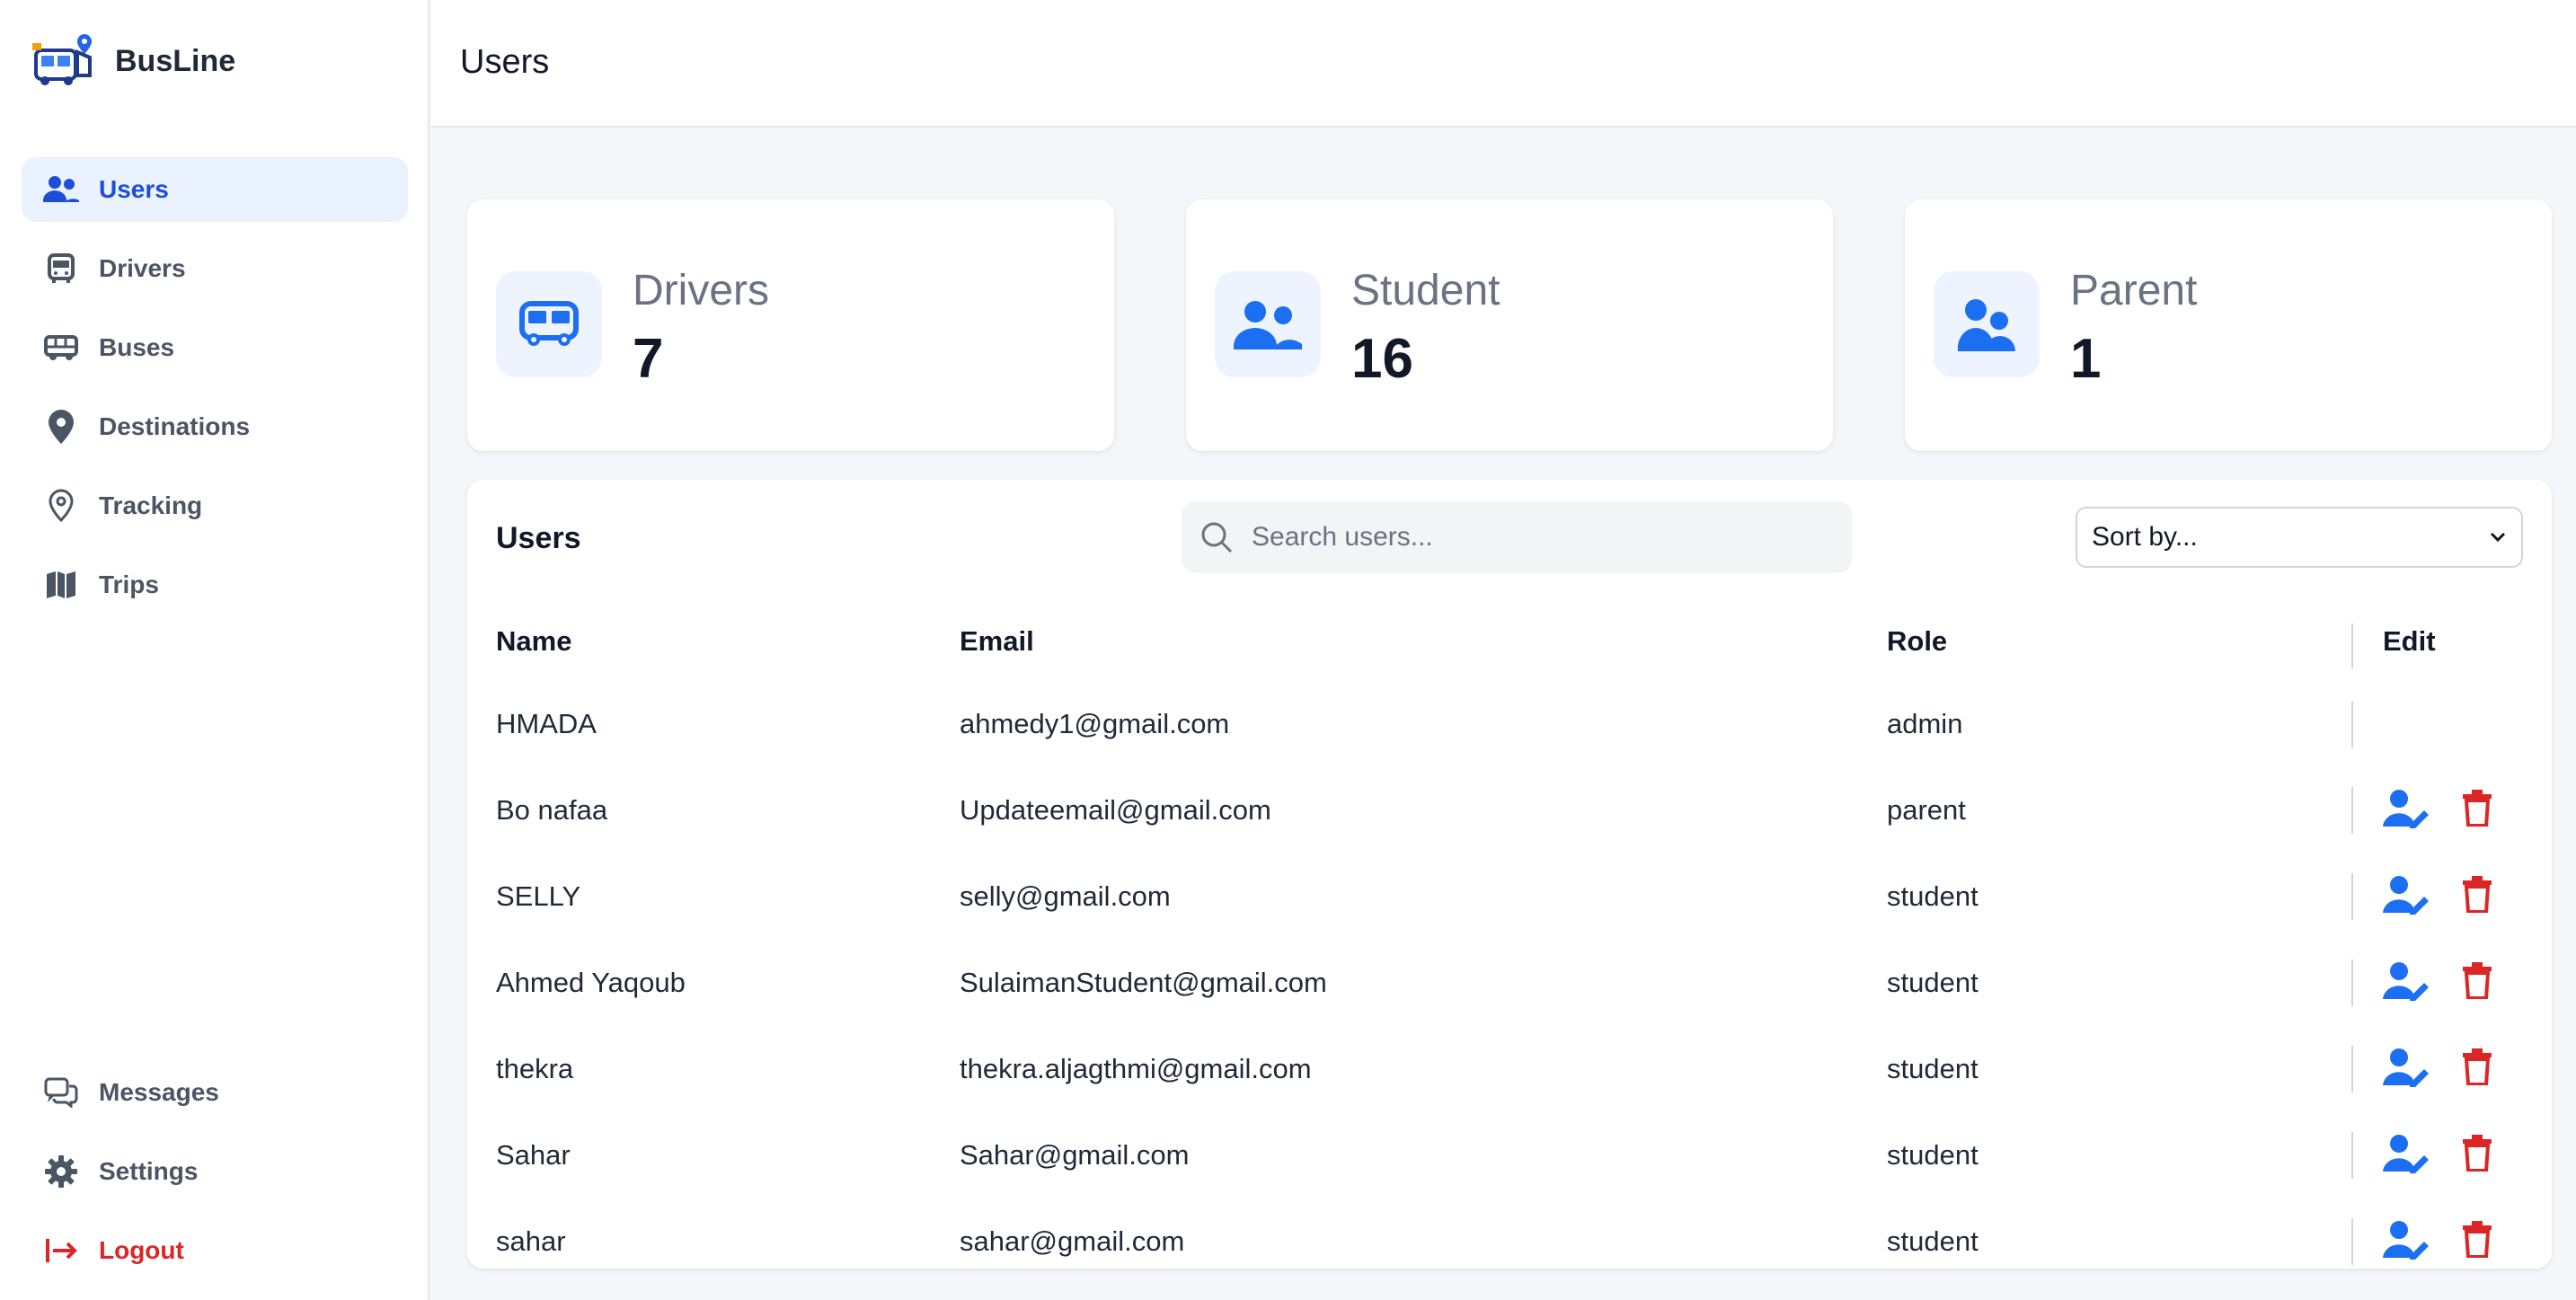  I want to click on cell-role: parent, so click(1926, 810).